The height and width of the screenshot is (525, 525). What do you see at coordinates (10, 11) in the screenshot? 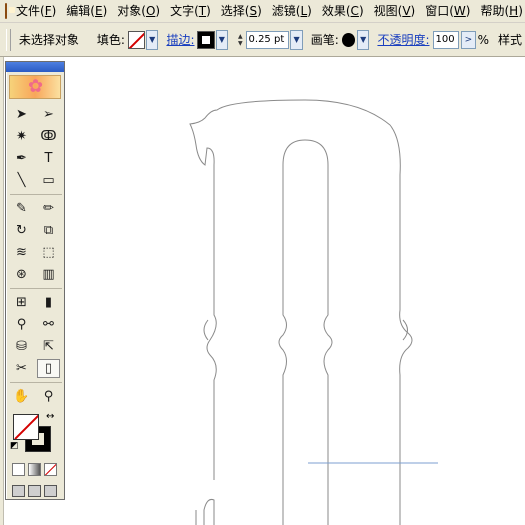
I see `app-icon` at bounding box center [10, 11].